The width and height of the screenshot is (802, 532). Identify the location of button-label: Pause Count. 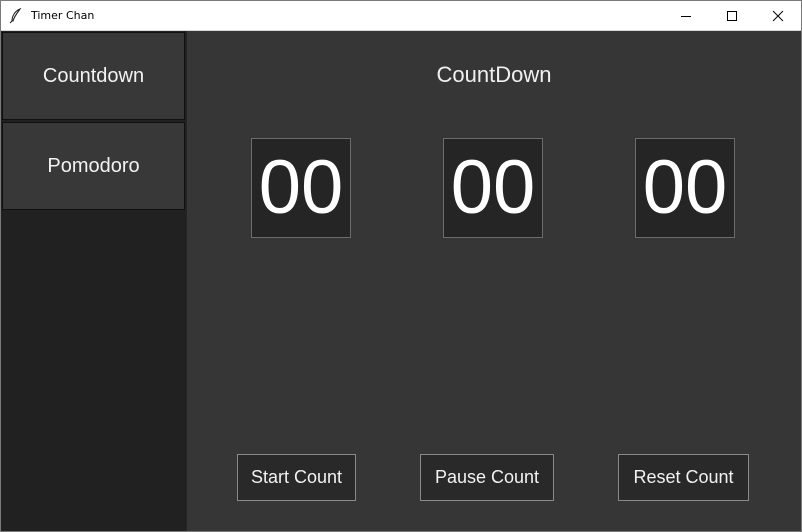
(487, 477).